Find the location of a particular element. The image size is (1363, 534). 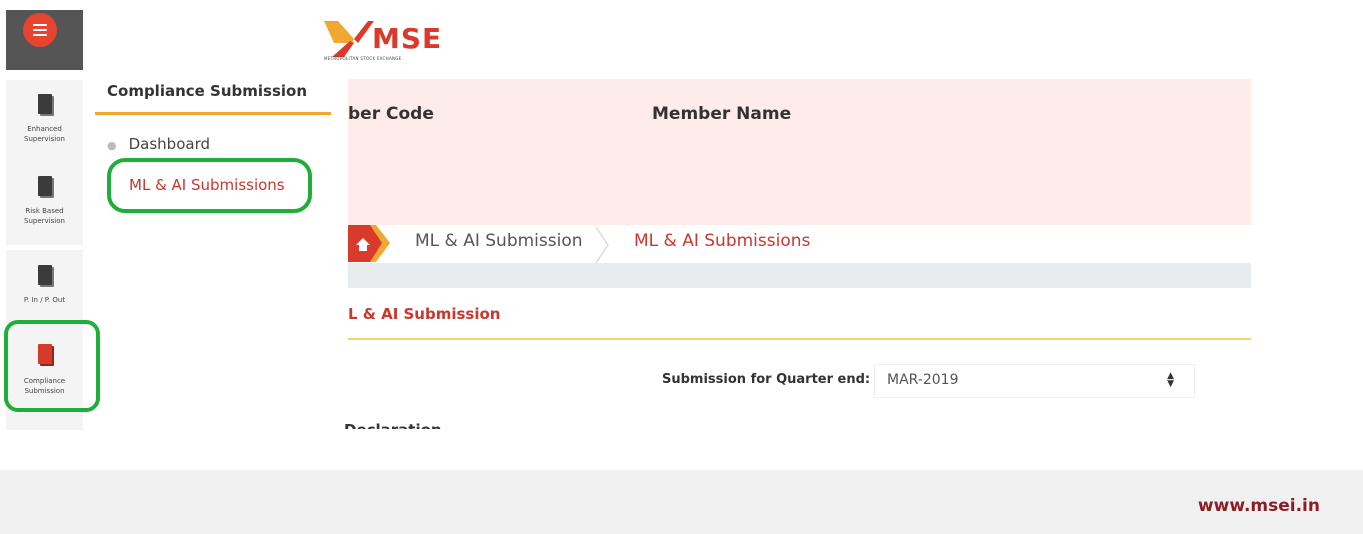

logo-text: MSE is located at coordinates (407, 38).